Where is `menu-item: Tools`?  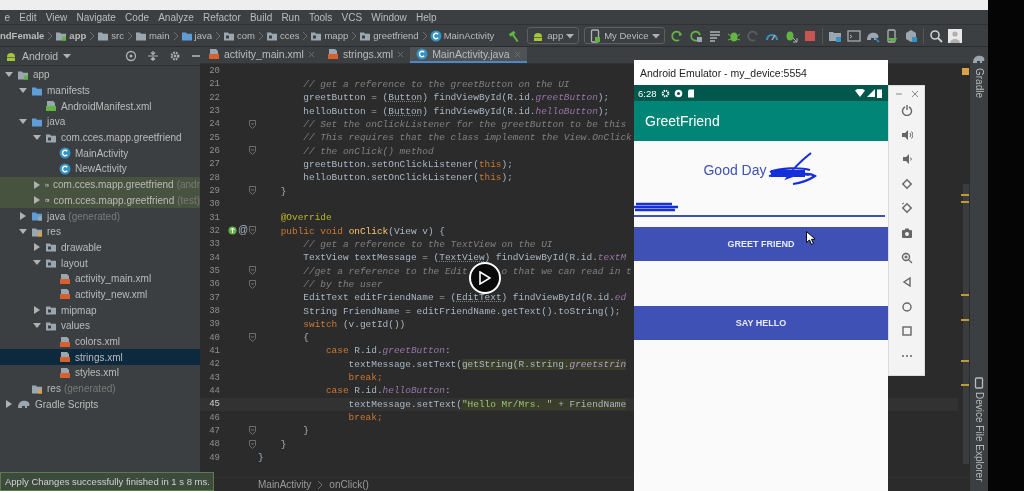 menu-item: Tools is located at coordinates (320, 17).